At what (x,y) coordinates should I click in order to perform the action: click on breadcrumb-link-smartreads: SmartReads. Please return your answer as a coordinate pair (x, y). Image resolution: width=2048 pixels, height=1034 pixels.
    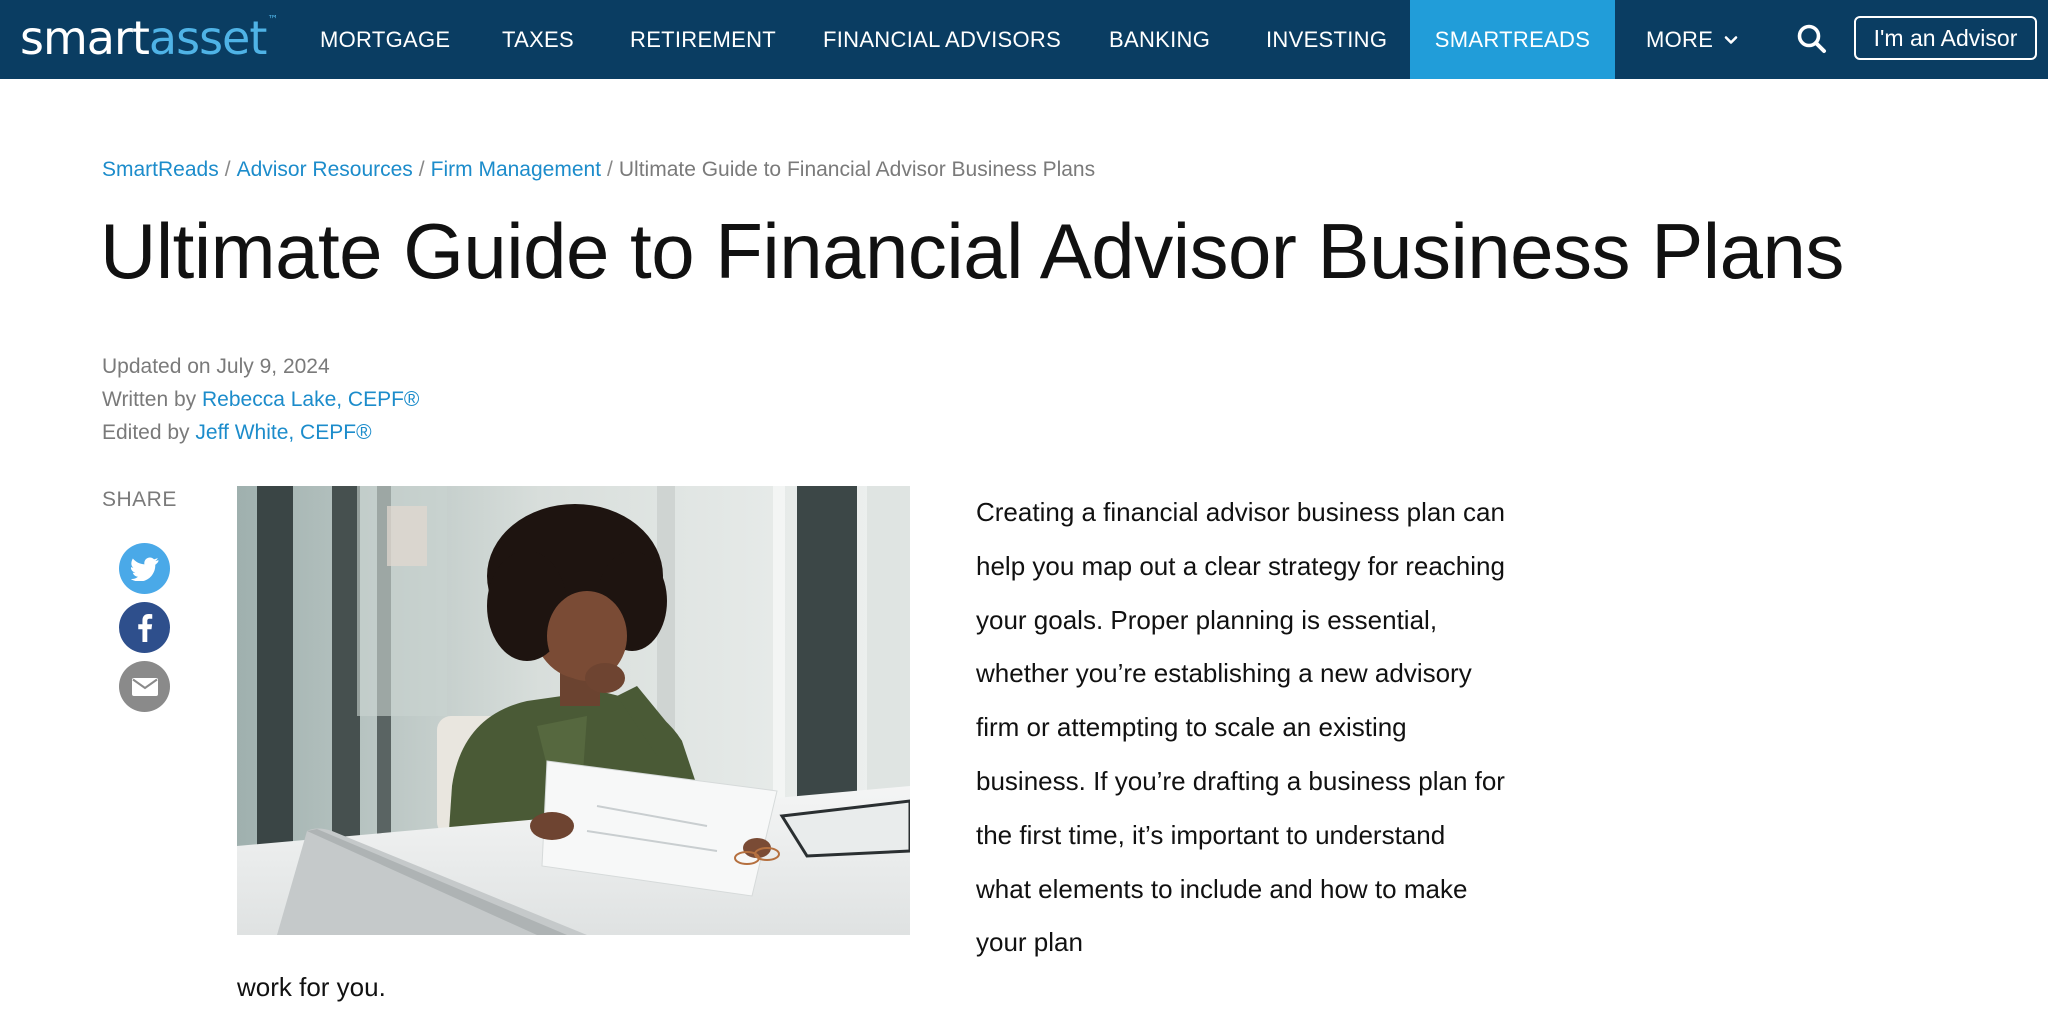
    Looking at the image, I should click on (160, 169).